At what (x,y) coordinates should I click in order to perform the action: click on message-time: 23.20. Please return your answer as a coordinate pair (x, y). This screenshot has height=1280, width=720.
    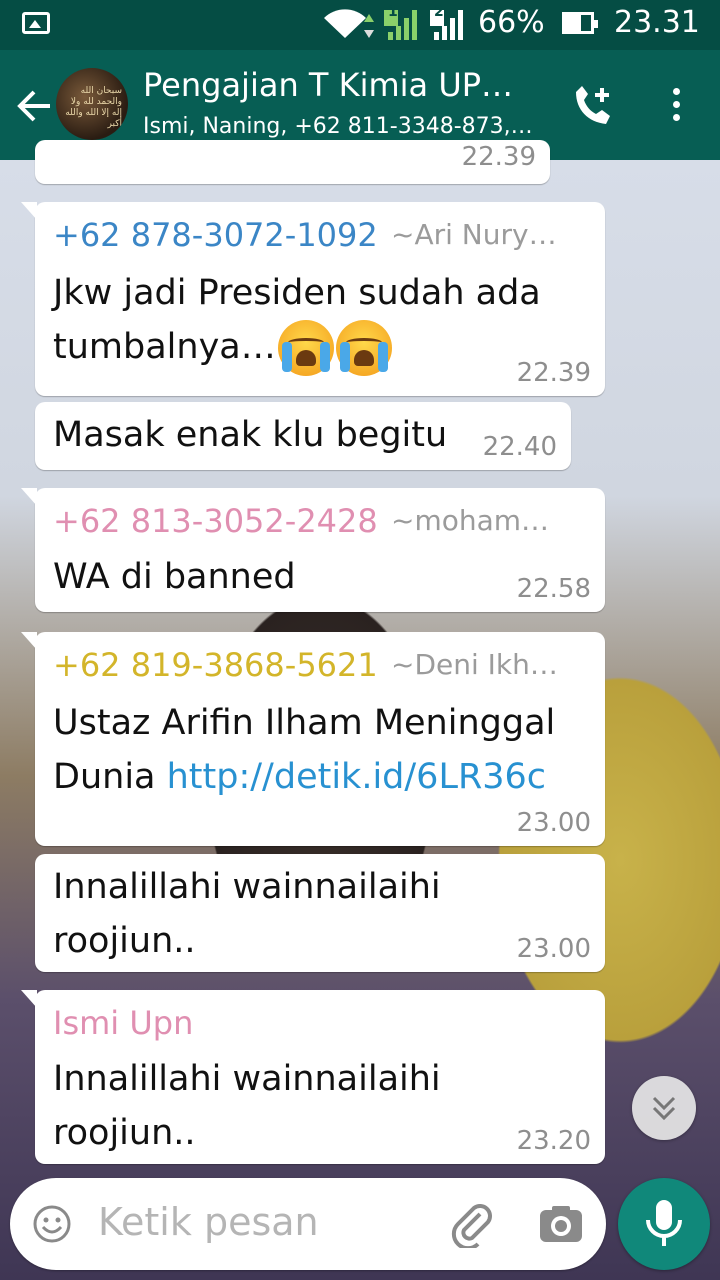
    Looking at the image, I should click on (553, 1141).